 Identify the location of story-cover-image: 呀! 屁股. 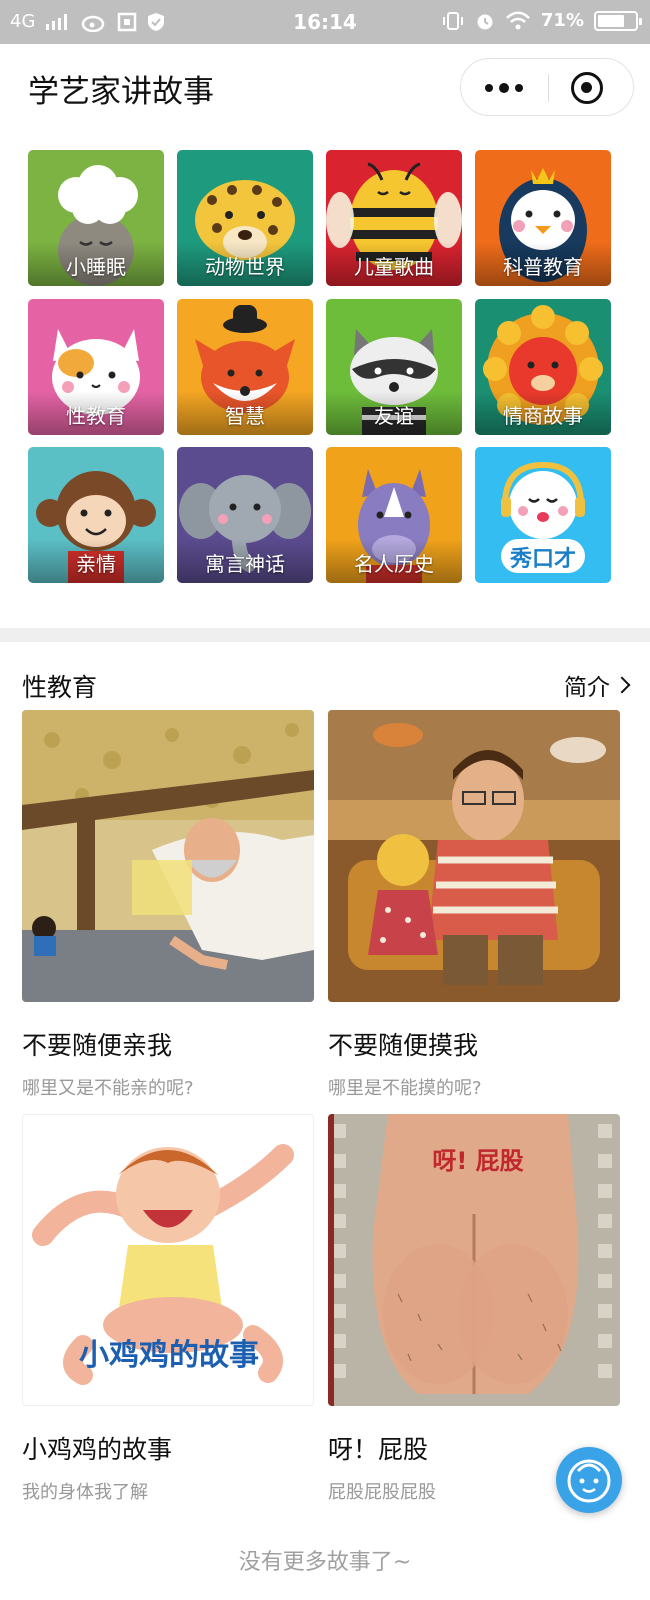
(474, 1260).